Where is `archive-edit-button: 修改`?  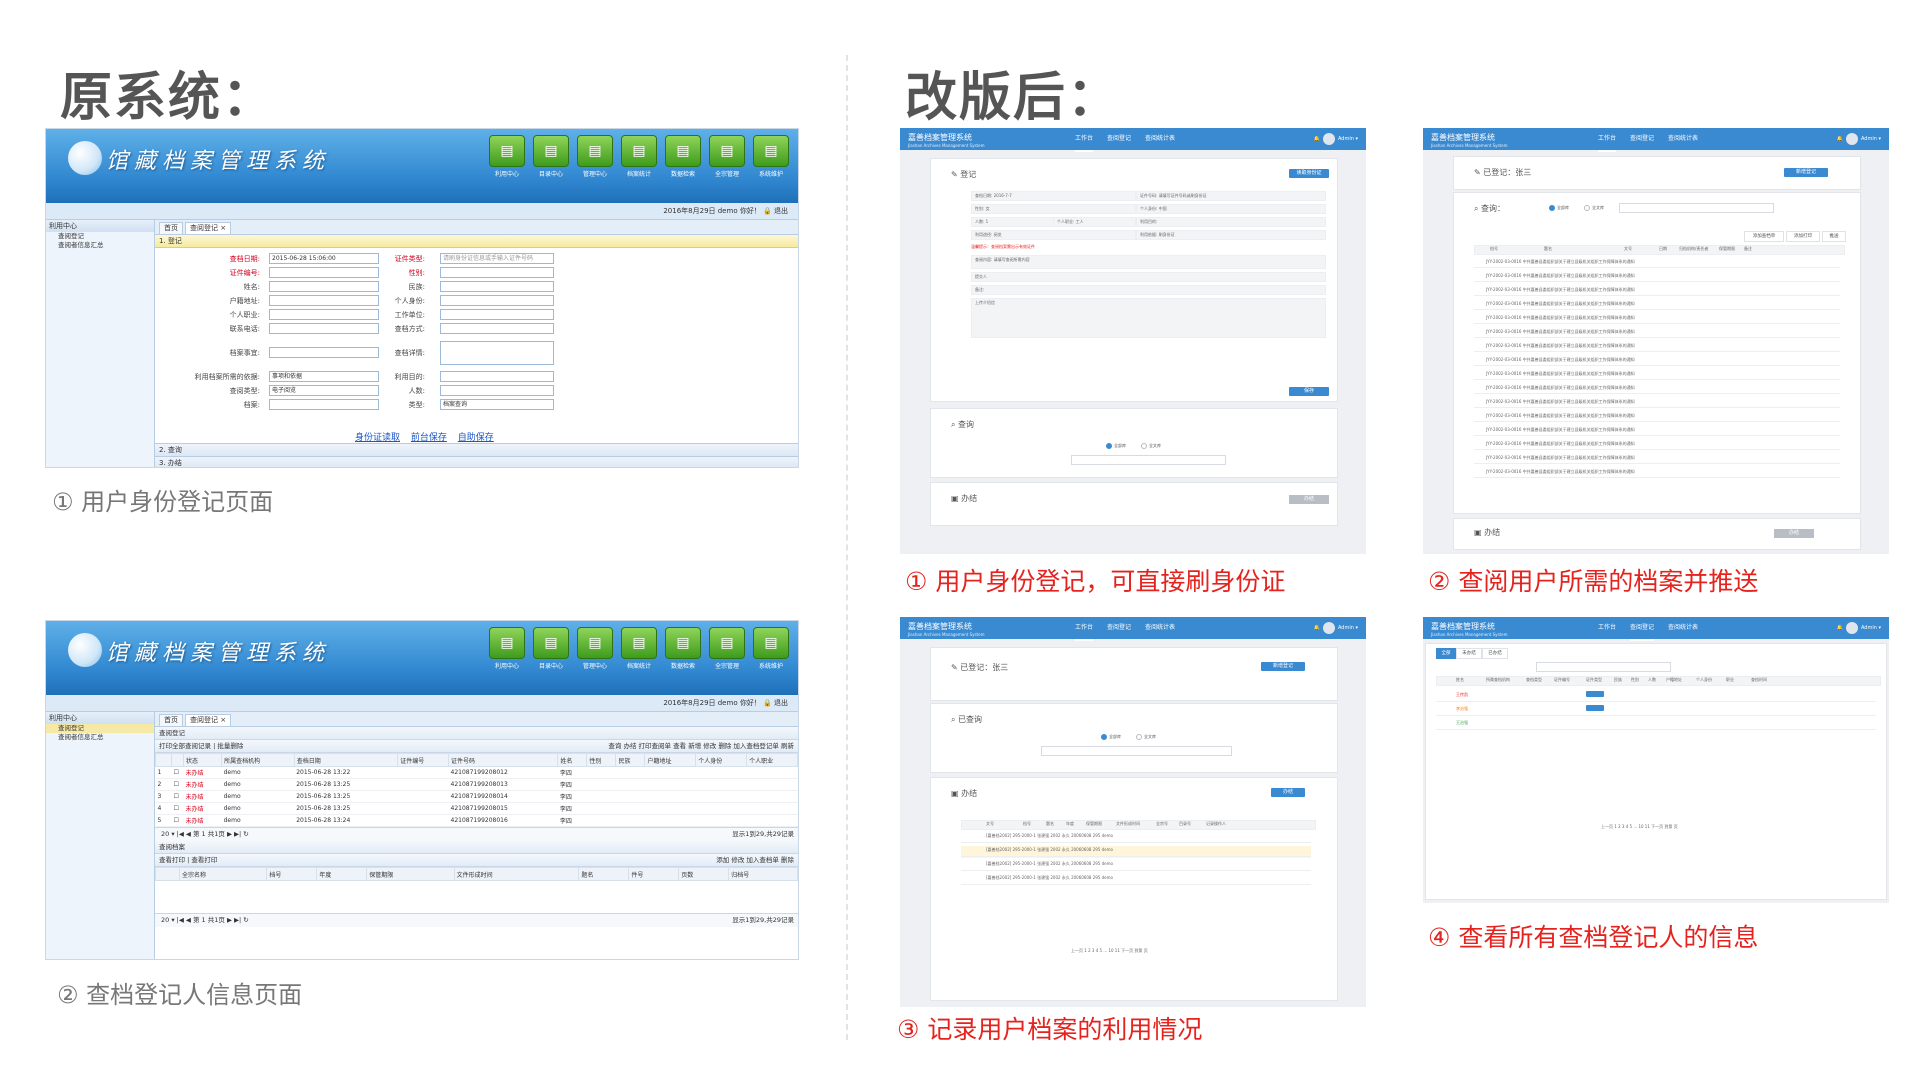 archive-edit-button: 修改 is located at coordinates (737, 860).